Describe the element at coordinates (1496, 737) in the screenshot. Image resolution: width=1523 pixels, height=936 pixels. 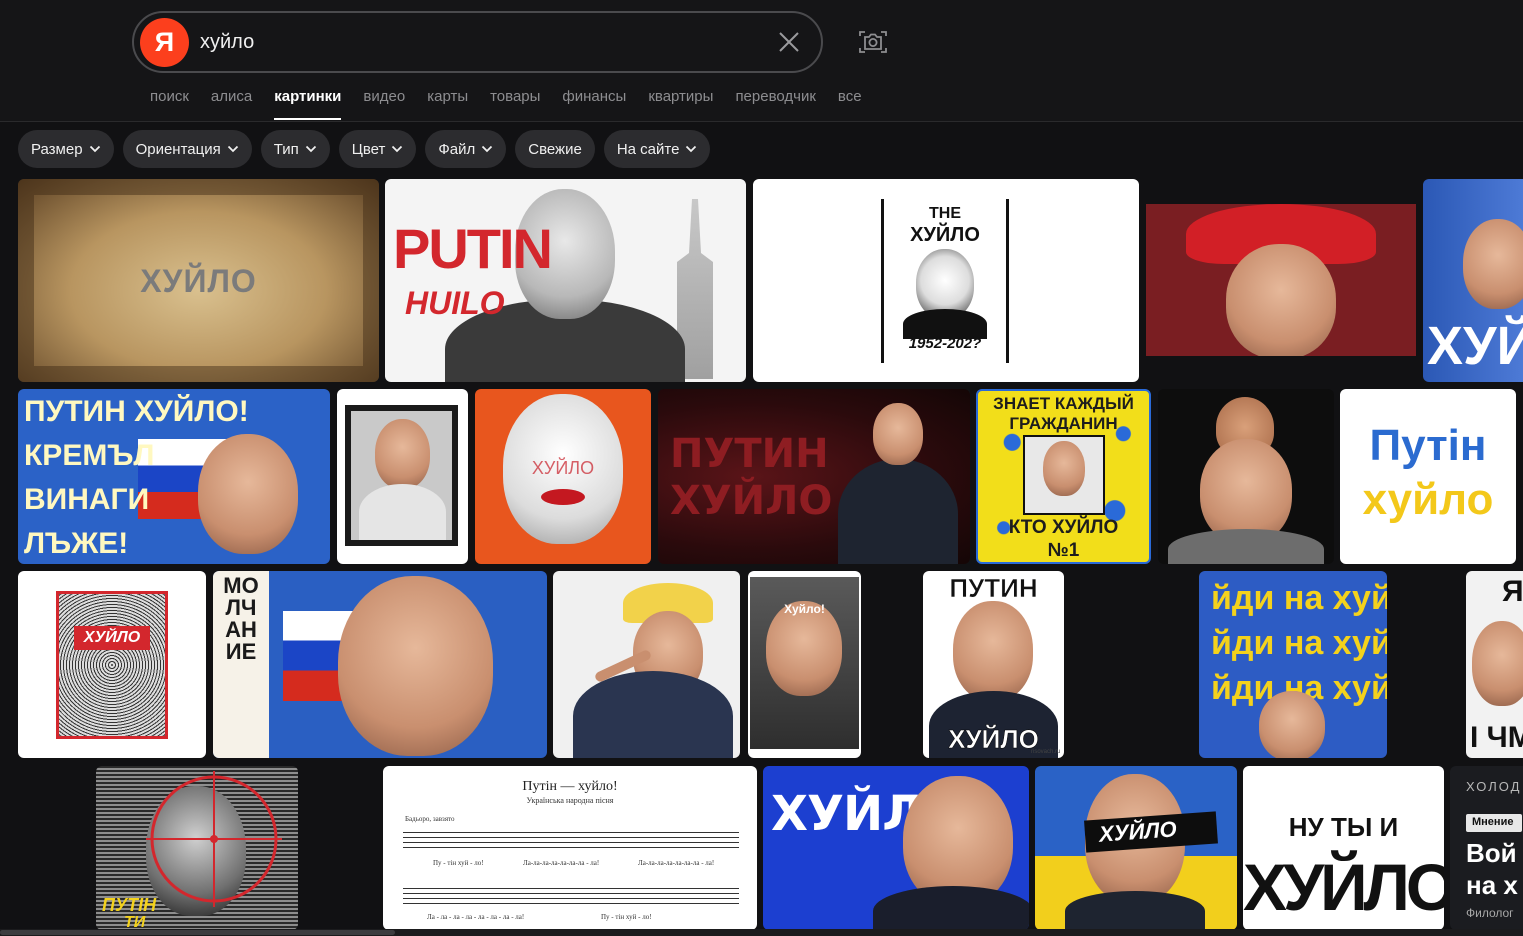
I see `image-caption: І ЧМ` at that location.